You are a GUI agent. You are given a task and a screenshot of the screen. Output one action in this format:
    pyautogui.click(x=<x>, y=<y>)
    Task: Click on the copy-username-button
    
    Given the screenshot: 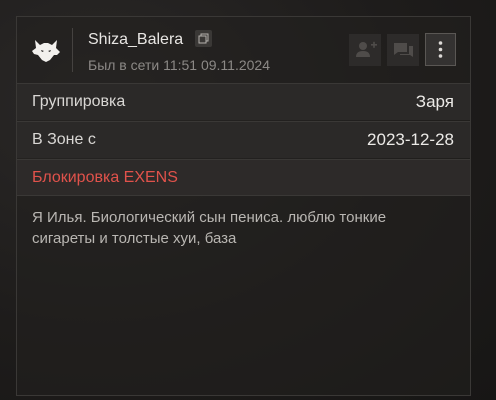 What is the action you would take?
    pyautogui.click(x=203, y=38)
    